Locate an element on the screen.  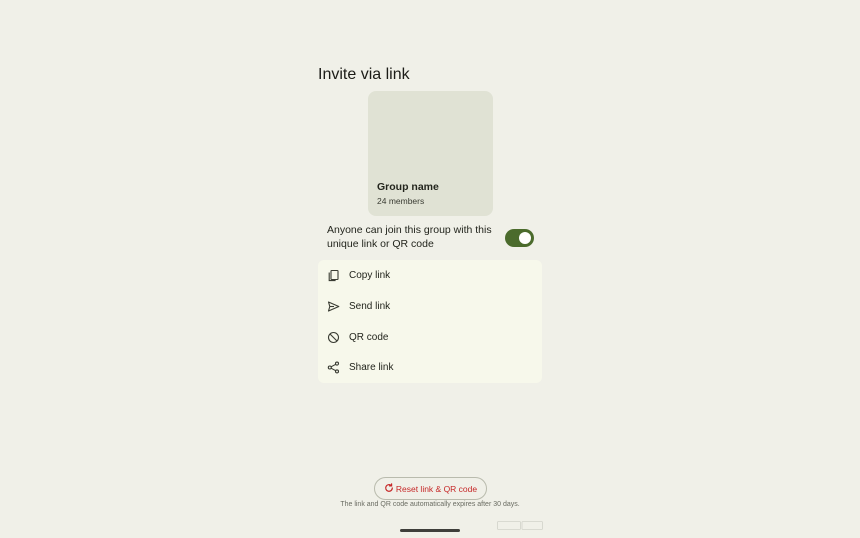
copy-icon is located at coordinates (333, 275).